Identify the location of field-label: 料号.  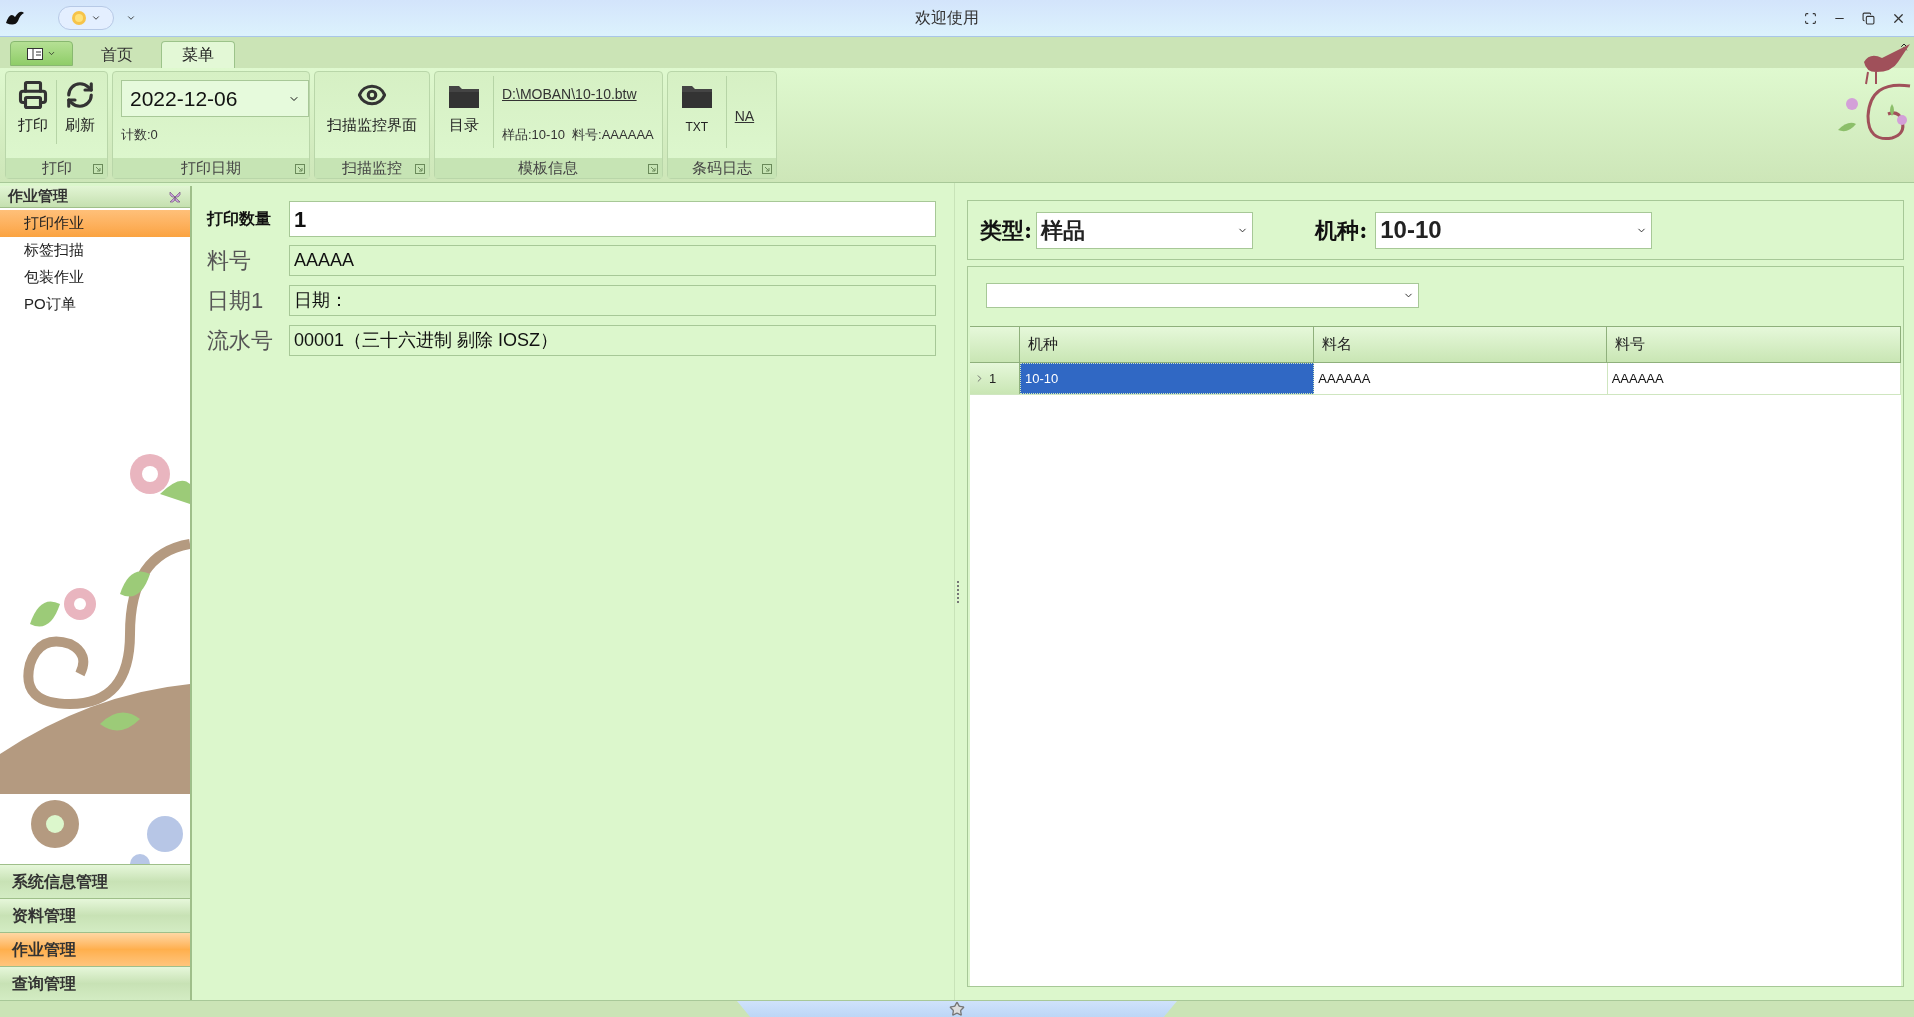
(229, 261).